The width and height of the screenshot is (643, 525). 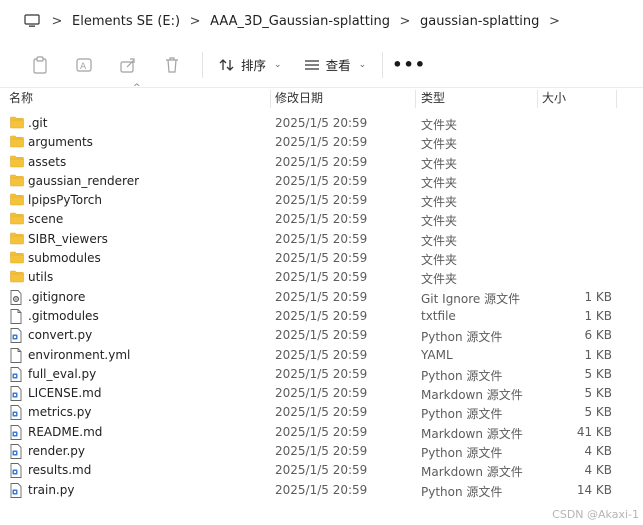 What do you see at coordinates (299, 99) in the screenshot?
I see `column-date: 修改日期` at bounding box center [299, 99].